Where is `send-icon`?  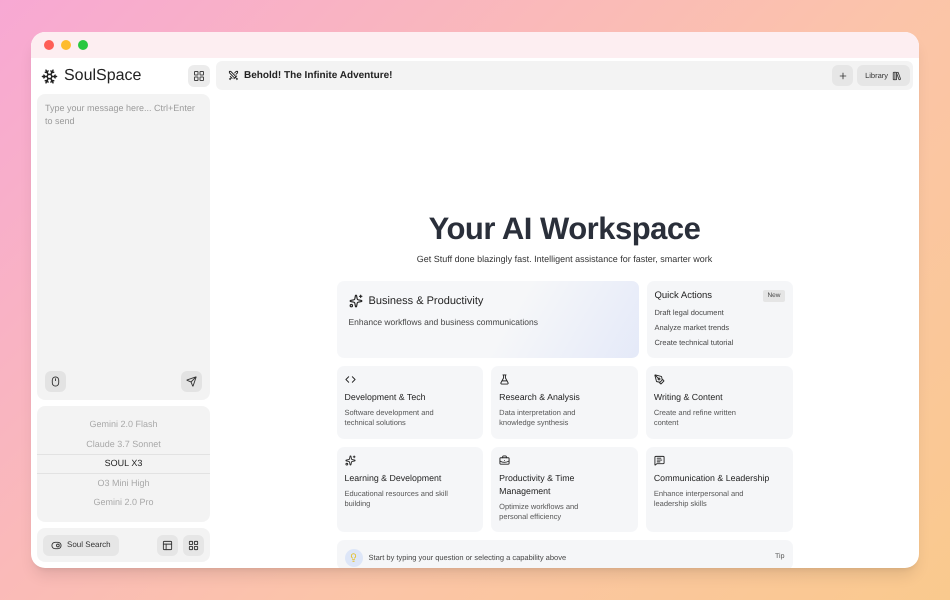 send-icon is located at coordinates (191, 381).